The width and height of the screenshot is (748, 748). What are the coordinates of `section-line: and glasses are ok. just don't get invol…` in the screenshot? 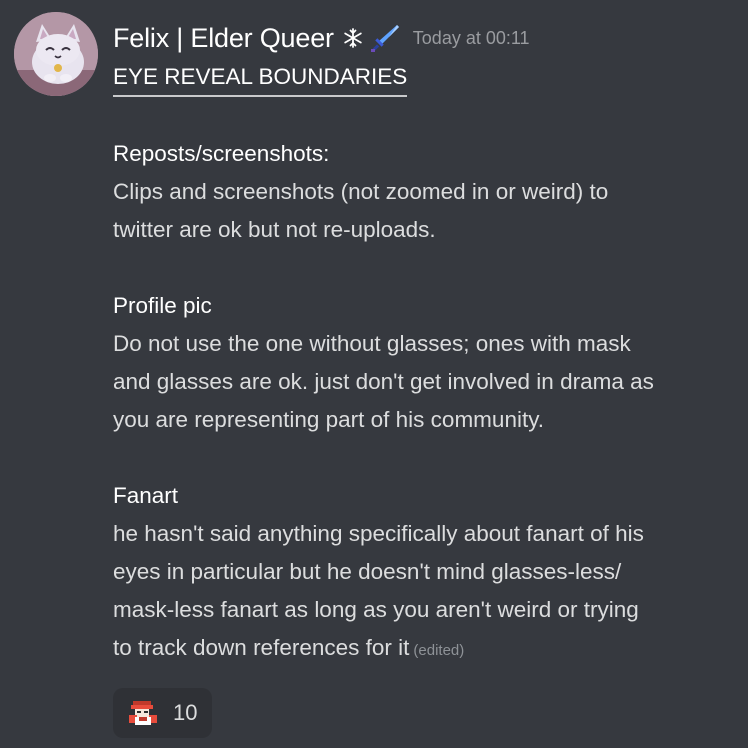 It's located at (383, 381).